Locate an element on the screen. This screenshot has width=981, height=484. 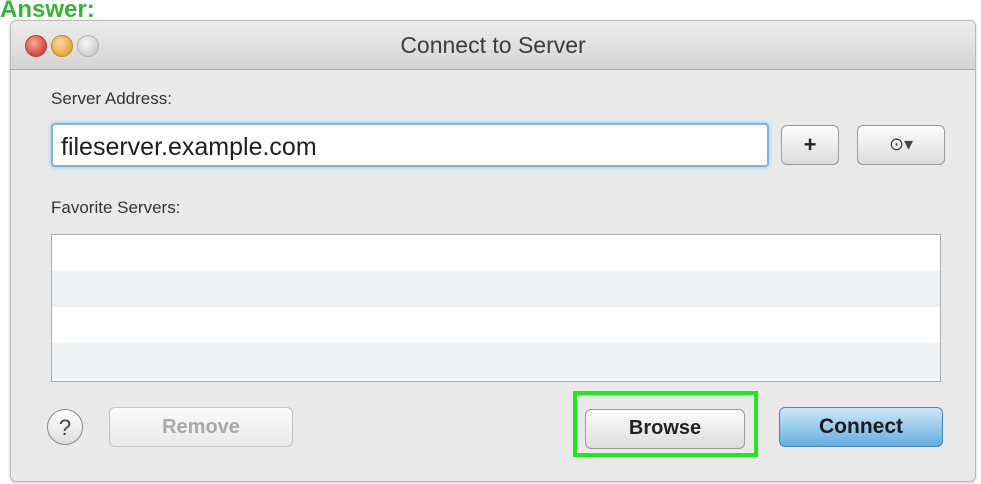
answer-label: Answer: is located at coordinates (47, 11).